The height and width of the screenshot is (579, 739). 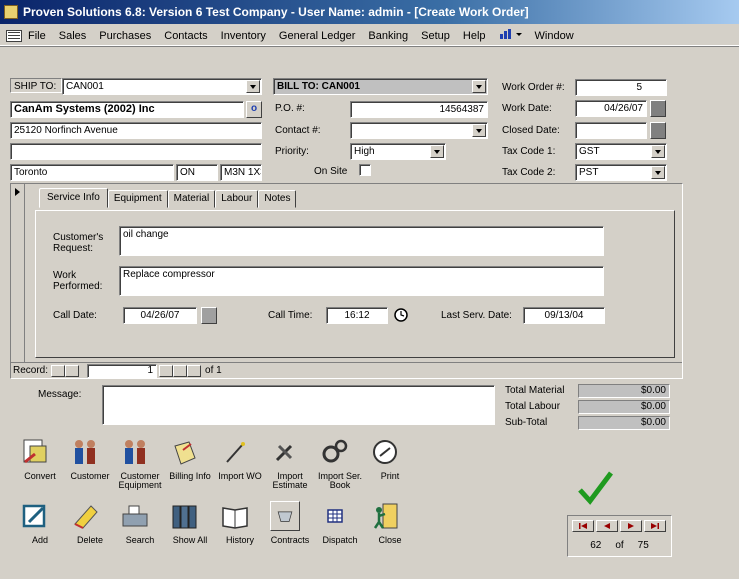 What do you see at coordinates (194, 370) in the screenshot?
I see `new-record-button` at bounding box center [194, 370].